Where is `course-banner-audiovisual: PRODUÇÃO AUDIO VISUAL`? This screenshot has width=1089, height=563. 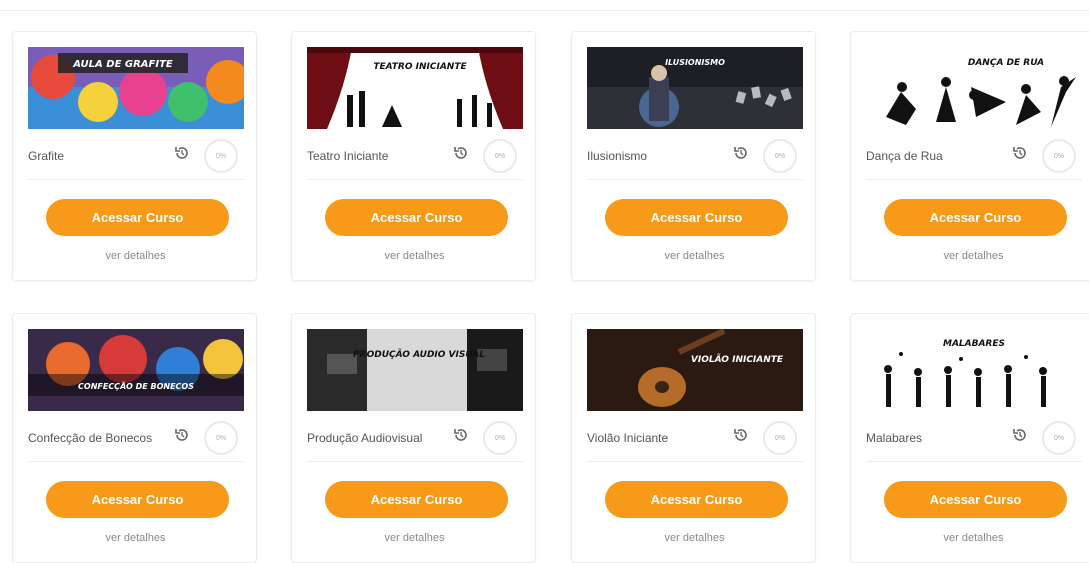
course-banner-audiovisual: PRODUÇÃO AUDIO VISUAL is located at coordinates (415, 370).